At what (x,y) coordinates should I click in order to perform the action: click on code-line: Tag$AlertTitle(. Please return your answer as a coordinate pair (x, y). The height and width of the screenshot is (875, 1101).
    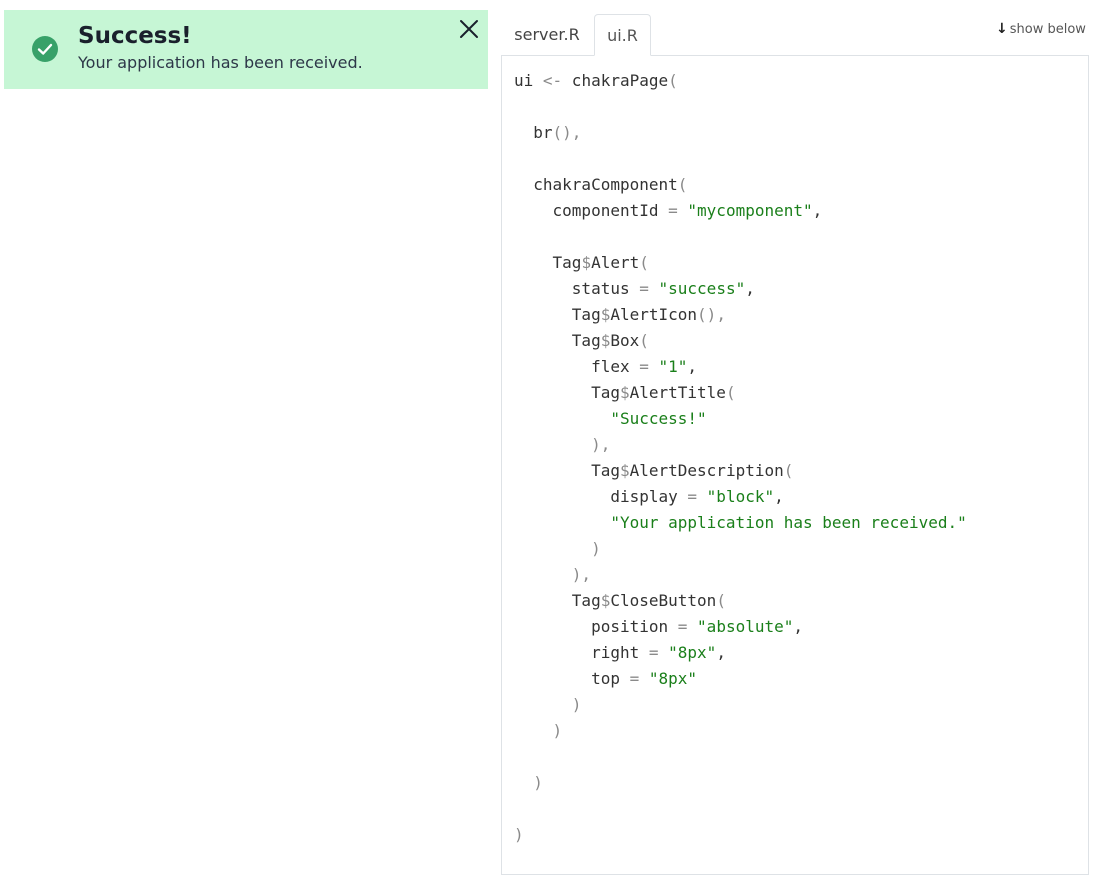
    Looking at the image, I should click on (625, 392).